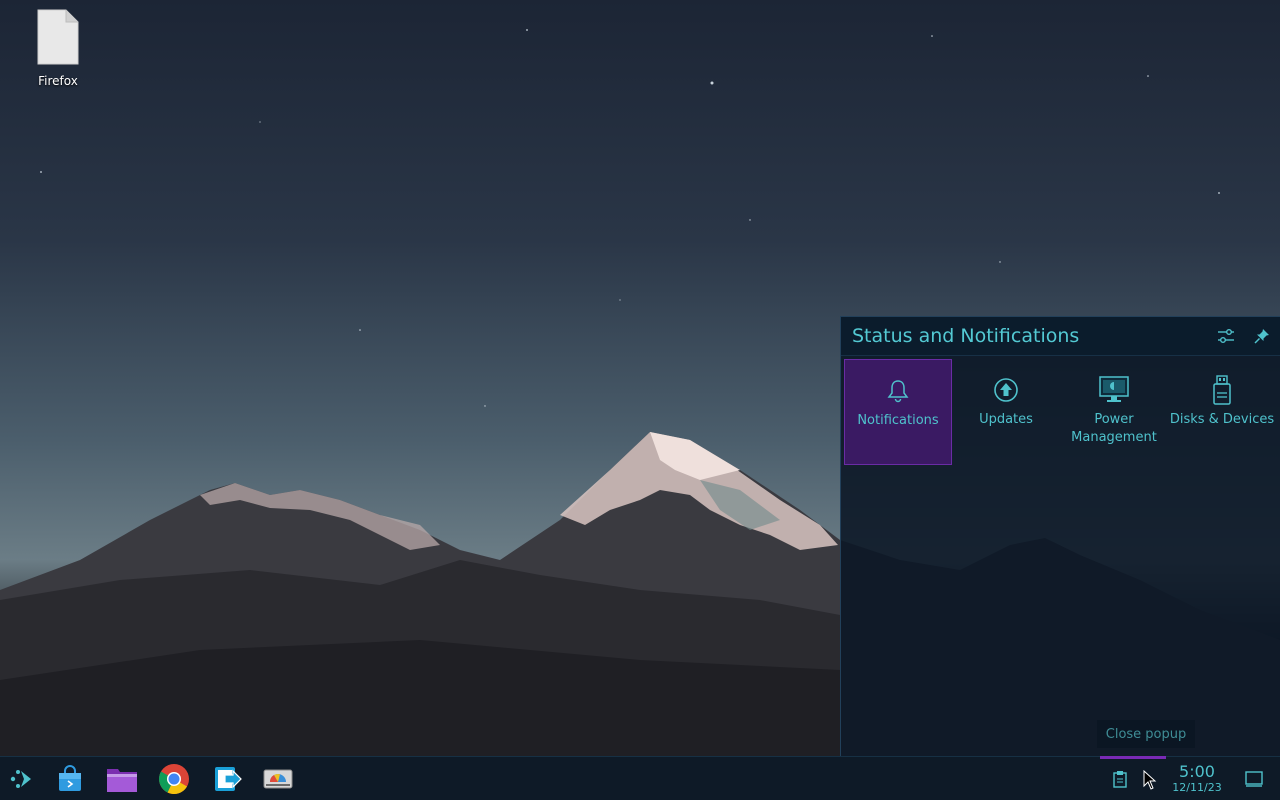 The width and height of the screenshot is (1280, 800). I want to click on show-desktop-button, so click(1254, 778).